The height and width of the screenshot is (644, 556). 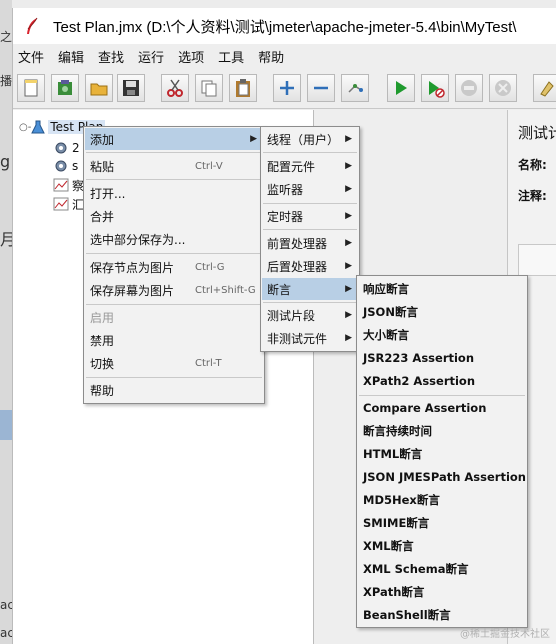 What do you see at coordinates (174, 166) in the screenshot?
I see `menu-item-paste: 粘贴 Ctrl-V` at bounding box center [174, 166].